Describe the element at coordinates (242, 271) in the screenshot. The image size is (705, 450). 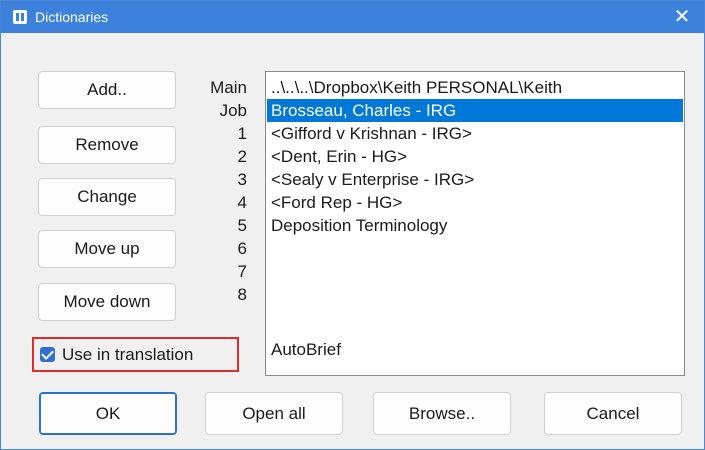
I see `row-label-7: 7` at that location.